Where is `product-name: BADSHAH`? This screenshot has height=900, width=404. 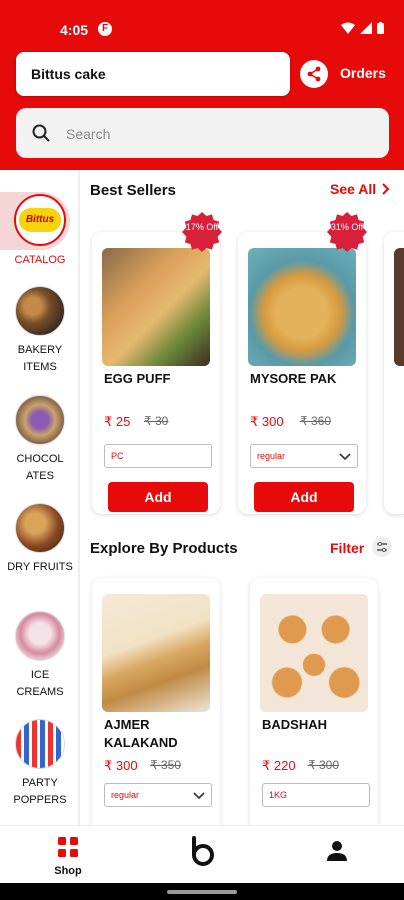 product-name: BADSHAH is located at coordinates (294, 724).